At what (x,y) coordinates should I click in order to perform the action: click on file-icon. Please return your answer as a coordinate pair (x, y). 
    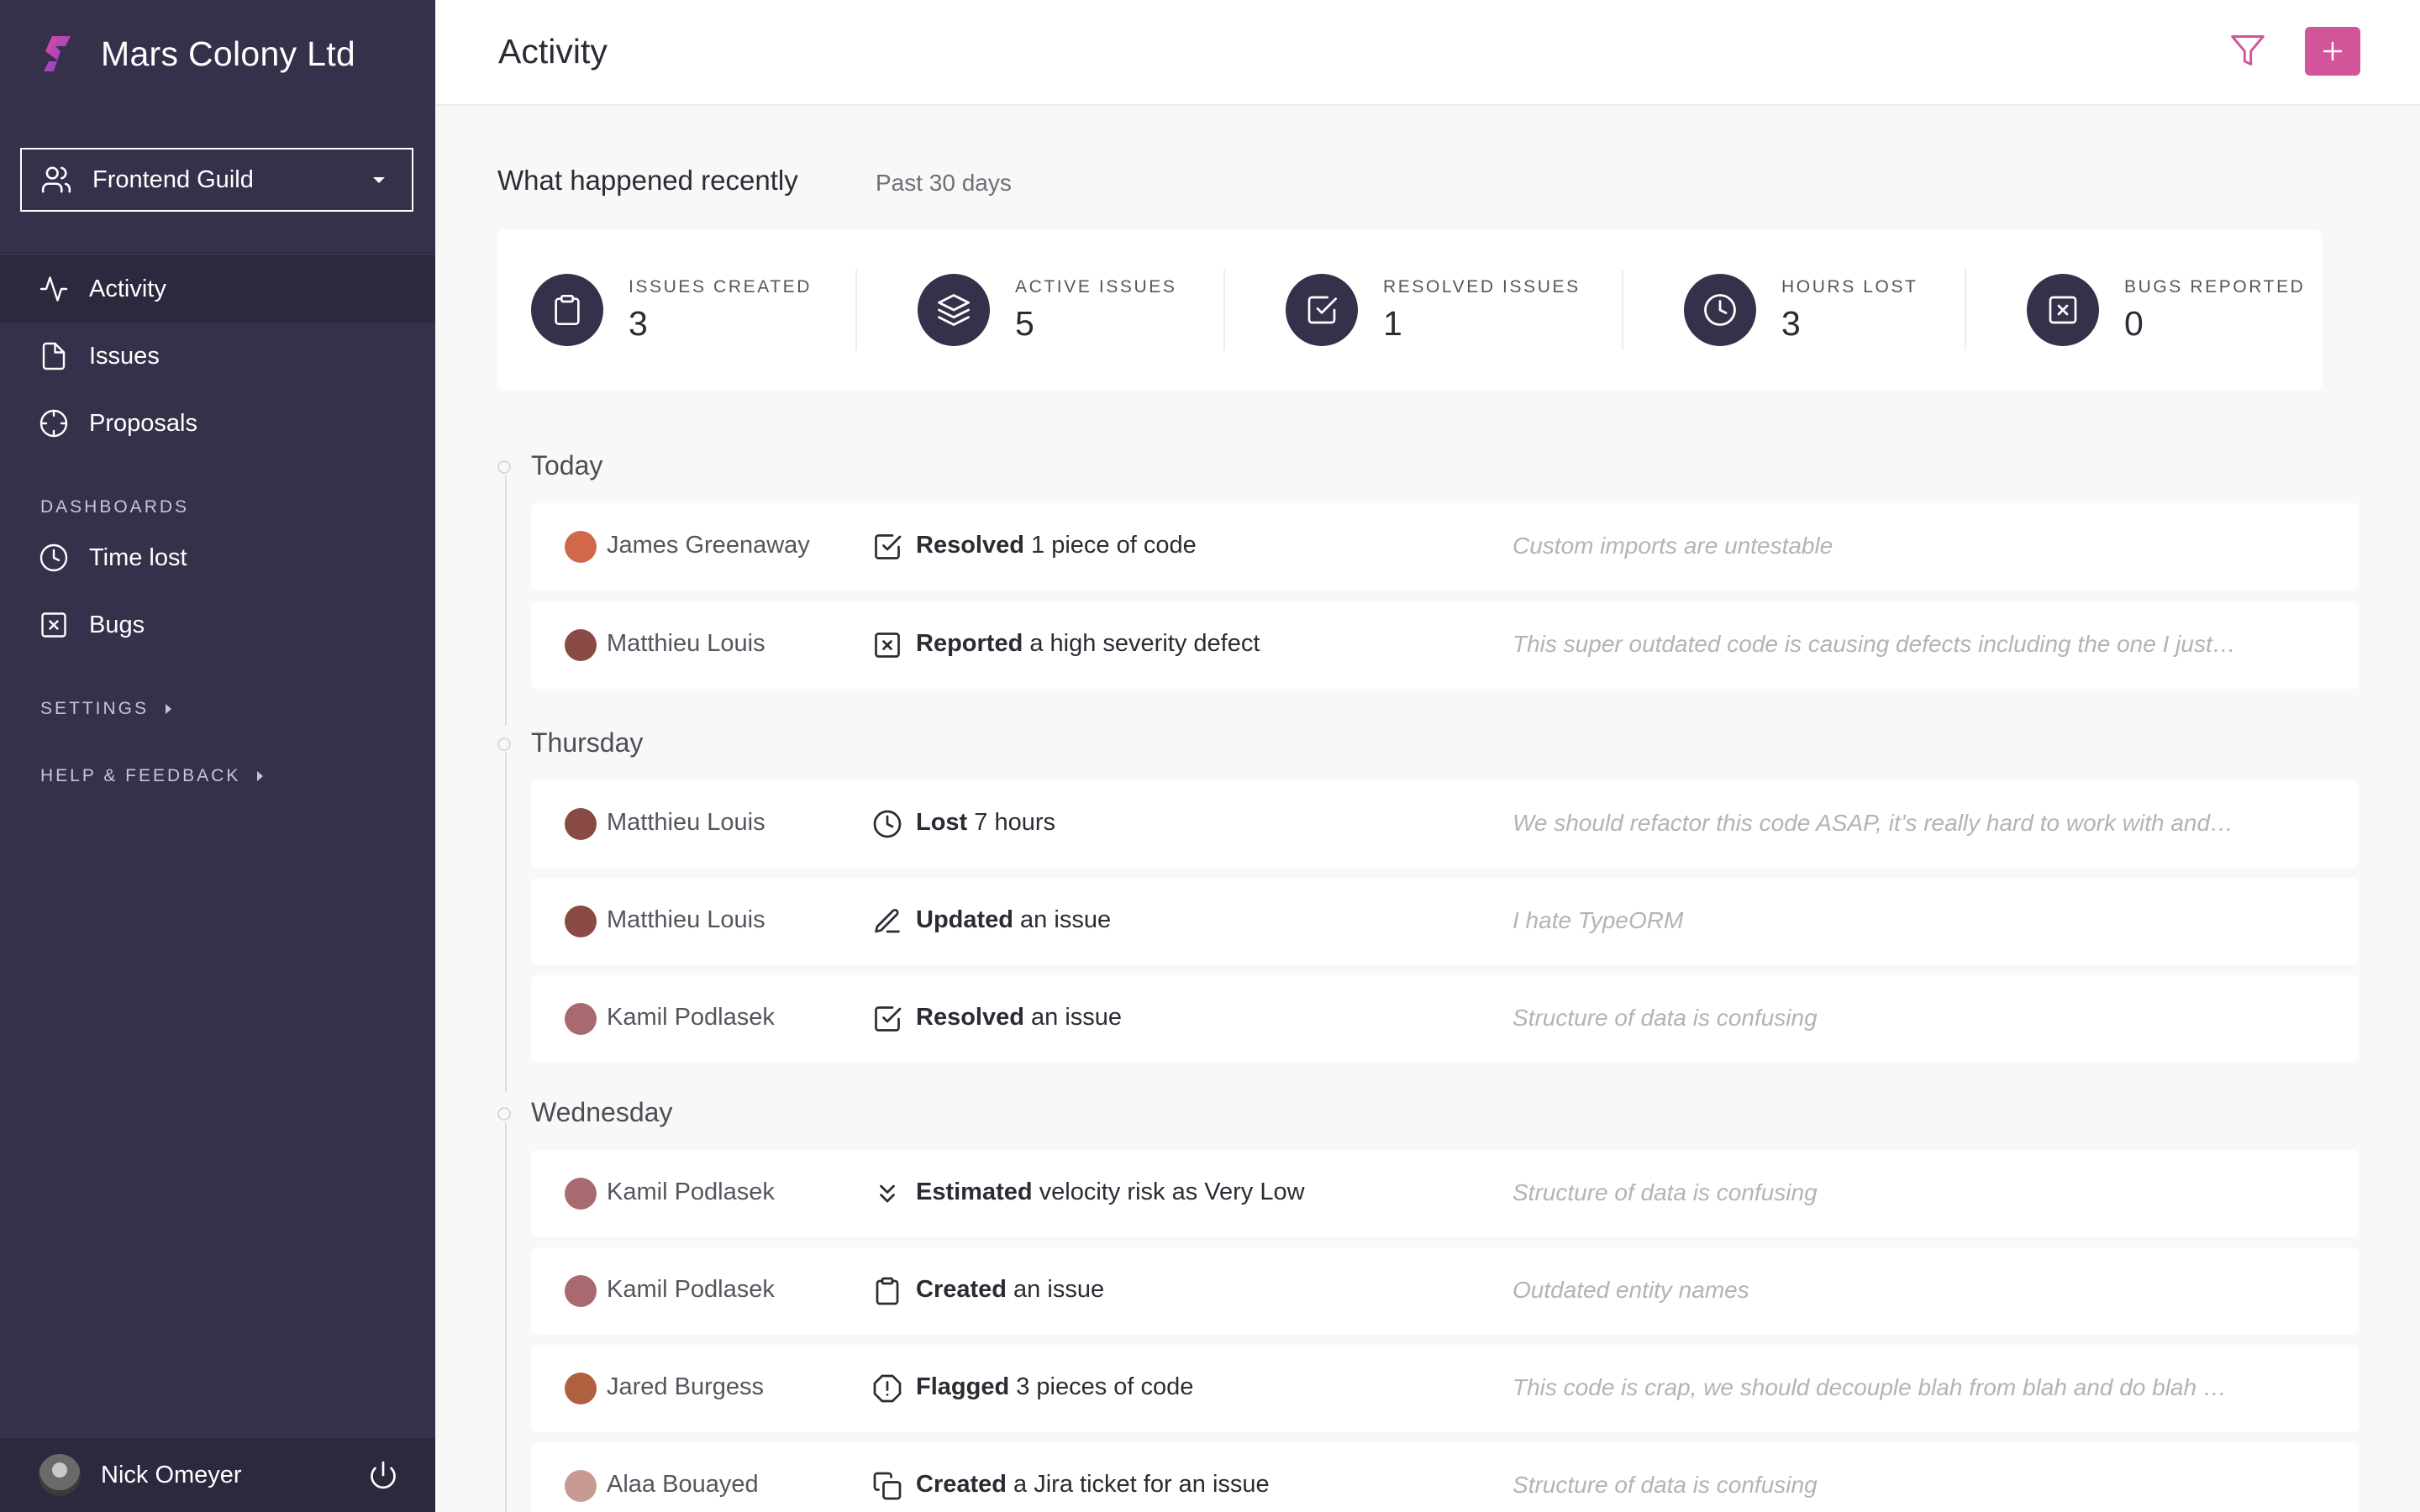
    Looking at the image, I should click on (54, 356).